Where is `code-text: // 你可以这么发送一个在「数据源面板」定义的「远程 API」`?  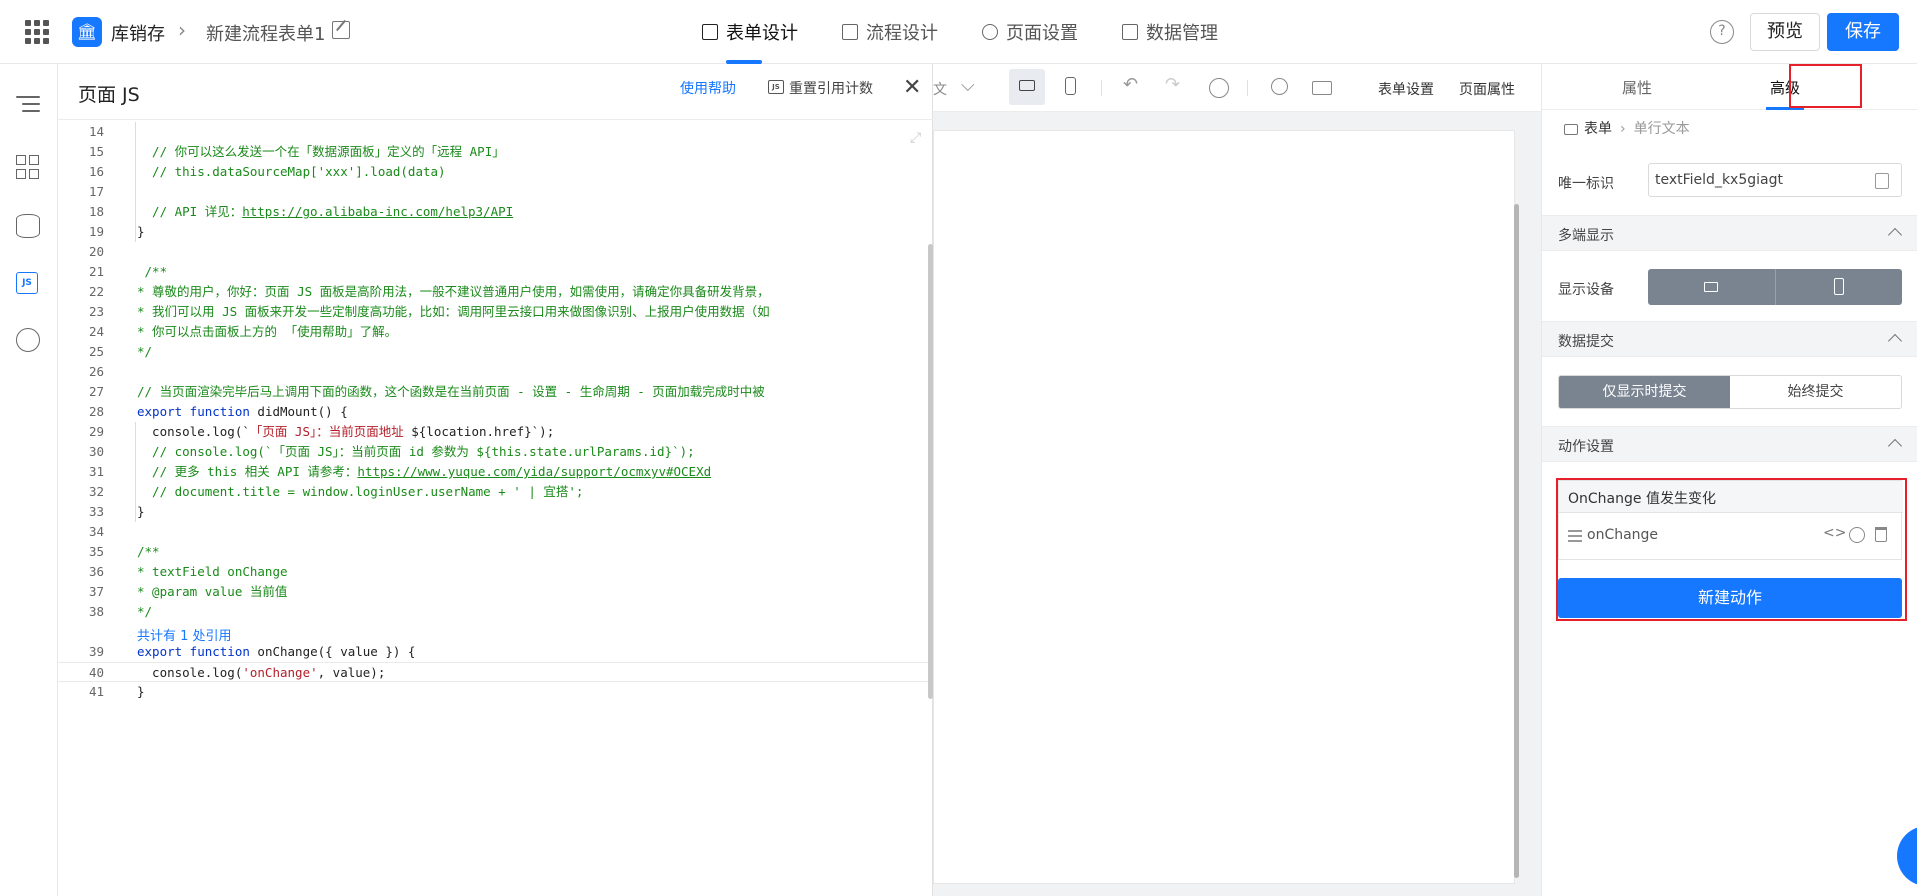 code-text: // 你可以这么发送一个在「数据源面板」定义的「远程 API」 is located at coordinates (321, 152).